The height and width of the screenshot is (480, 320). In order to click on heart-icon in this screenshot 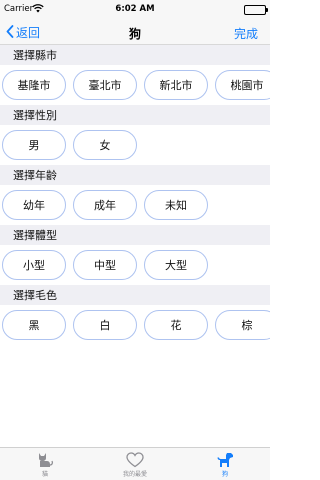, I will do `click(135, 460)`.